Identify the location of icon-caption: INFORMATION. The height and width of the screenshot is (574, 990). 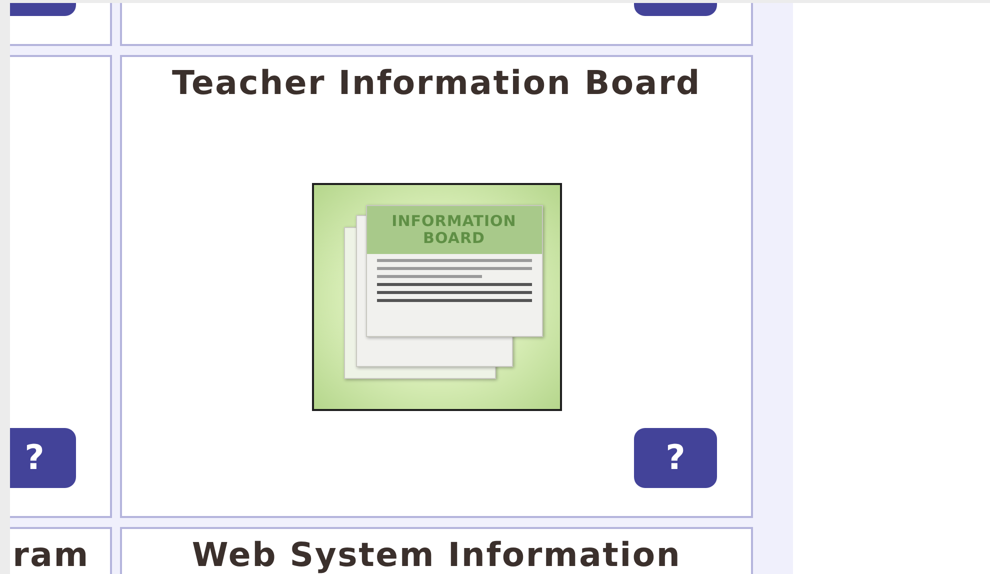
(454, 221).